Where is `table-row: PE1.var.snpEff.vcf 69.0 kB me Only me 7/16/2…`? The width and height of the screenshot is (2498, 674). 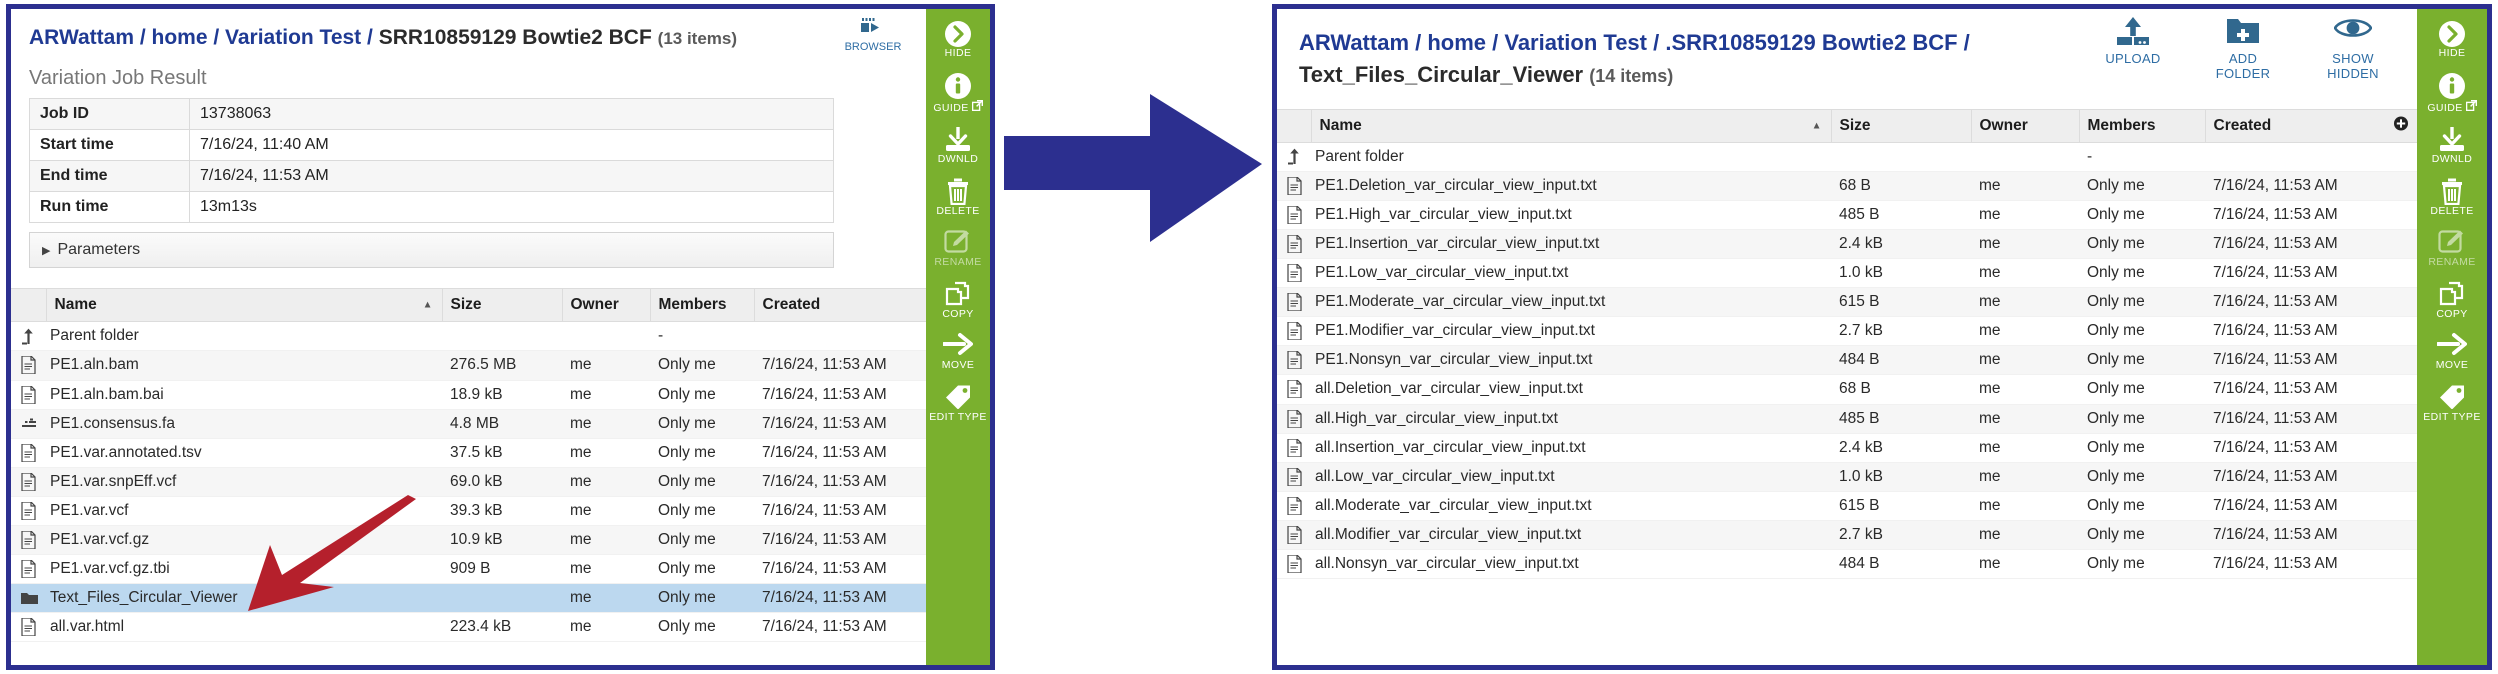 table-row: PE1.var.snpEff.vcf 69.0 kB me Only me 7/16/2… is located at coordinates (468, 482).